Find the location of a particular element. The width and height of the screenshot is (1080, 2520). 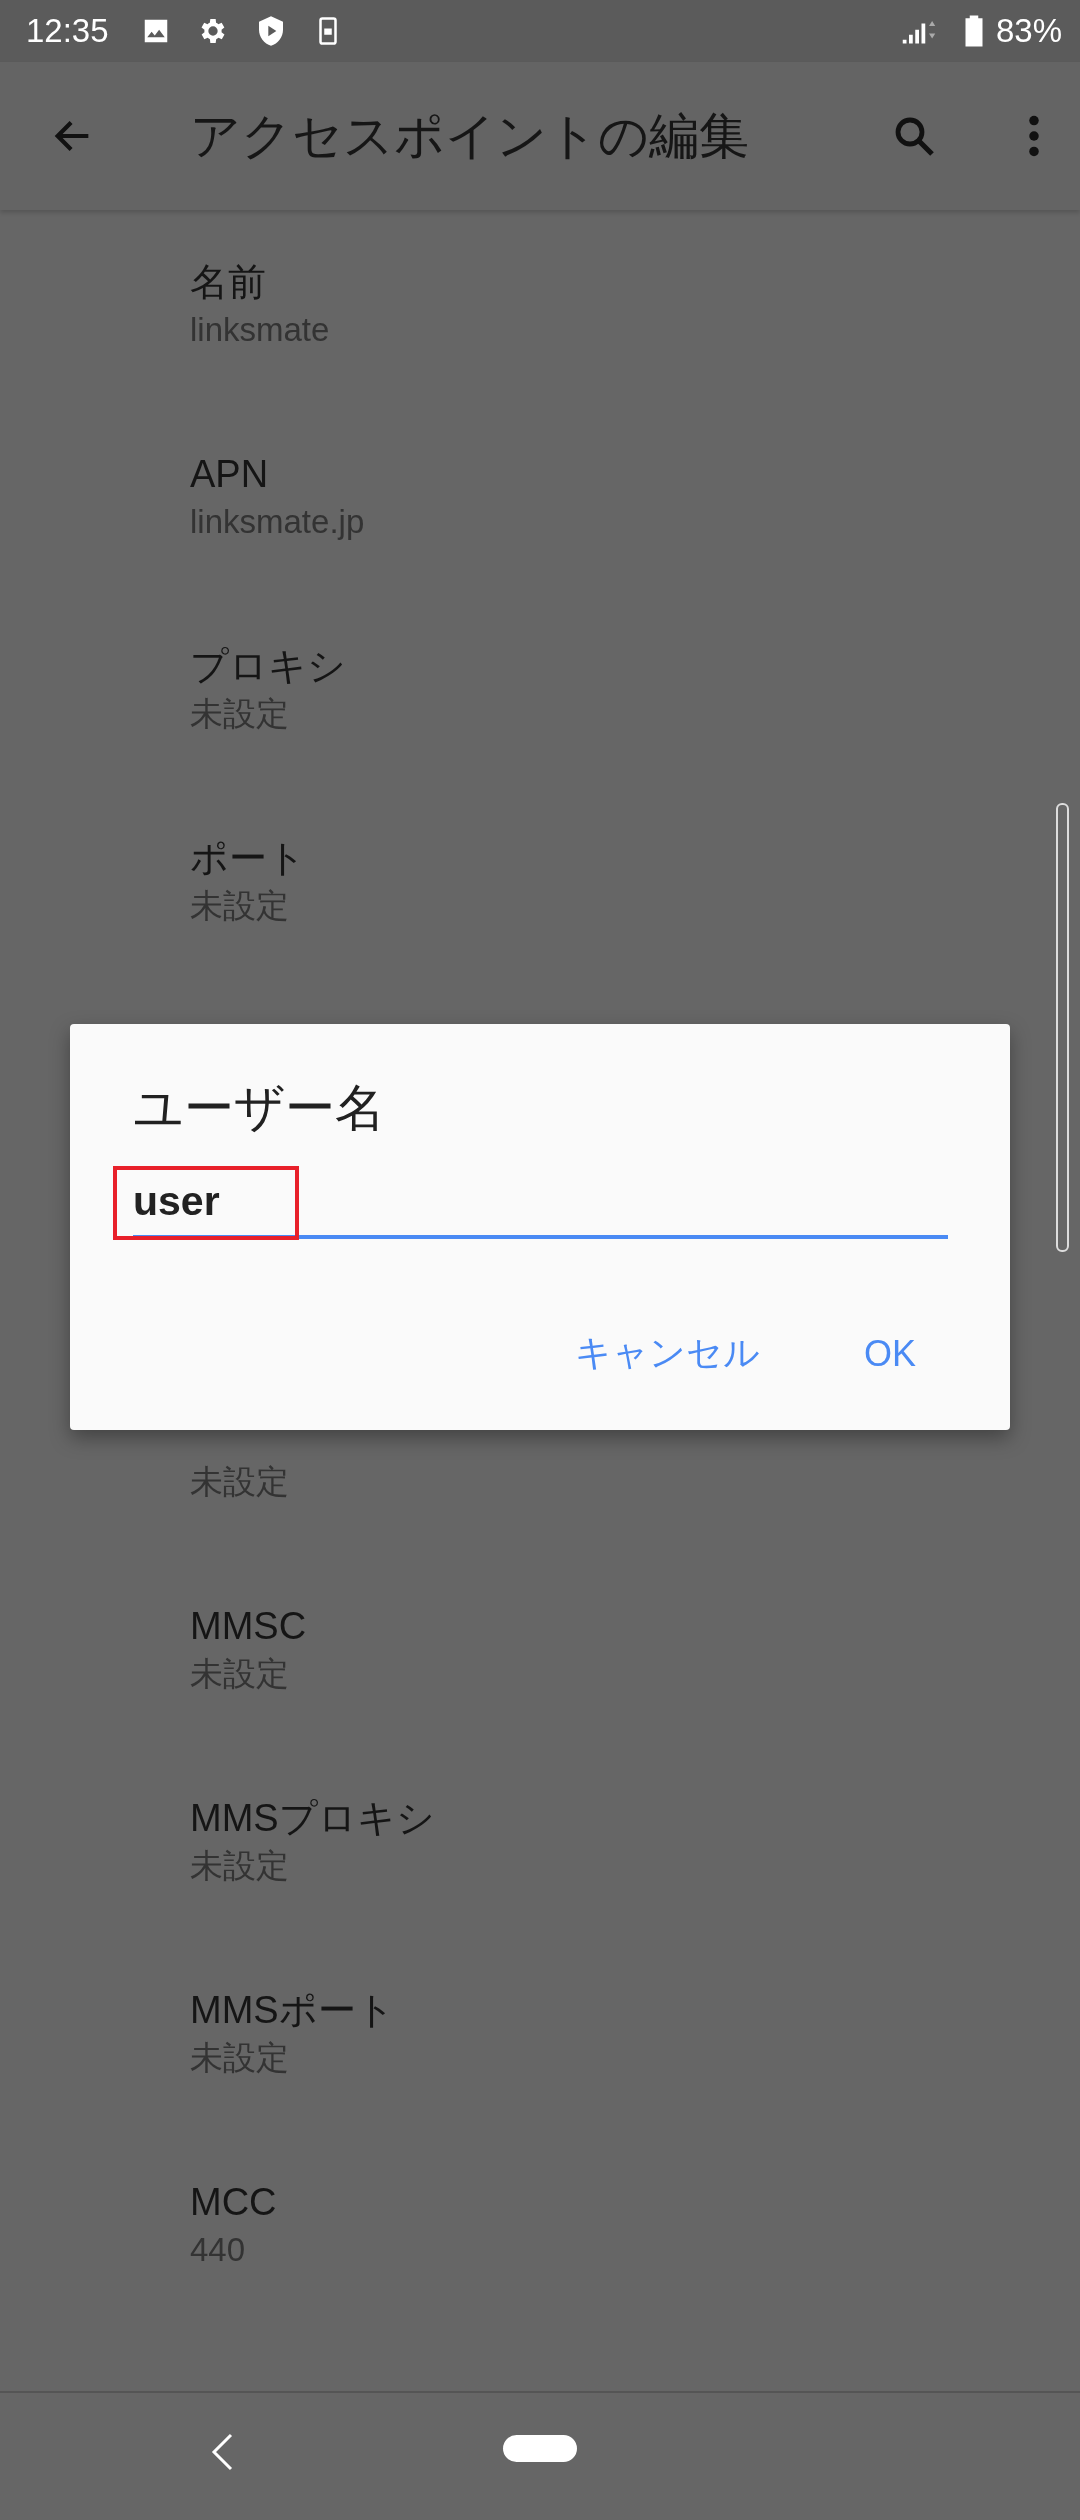

username-field: user is located at coordinates (540, 1206).